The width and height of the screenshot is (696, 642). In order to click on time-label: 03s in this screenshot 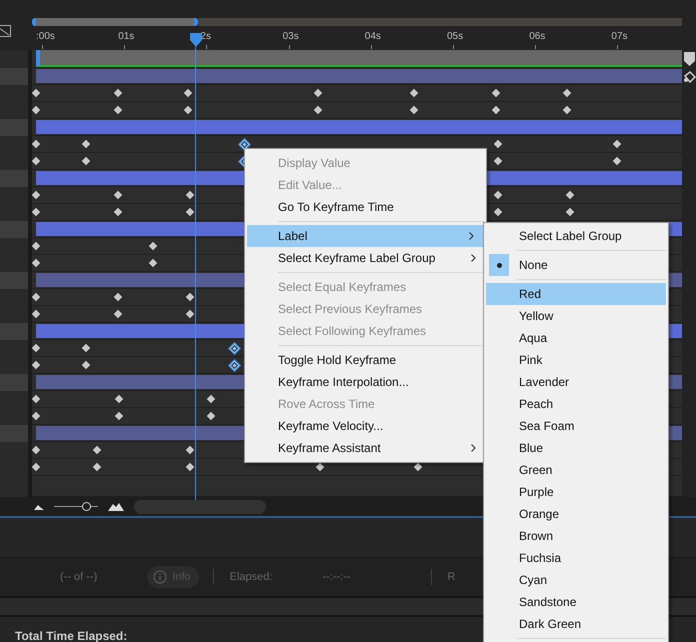, I will do `click(290, 36)`.